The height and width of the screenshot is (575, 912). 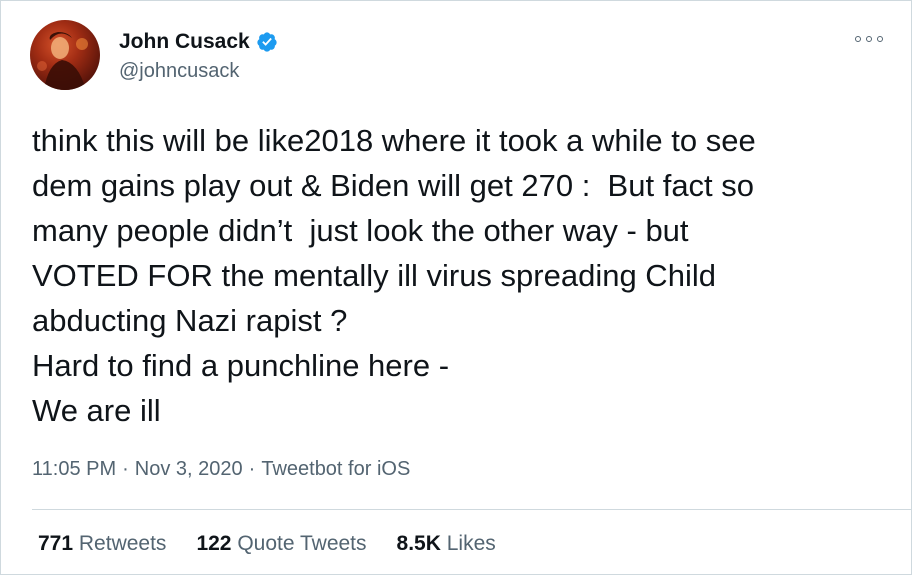 I want to click on retweets-label: Retweets, so click(x=122, y=543).